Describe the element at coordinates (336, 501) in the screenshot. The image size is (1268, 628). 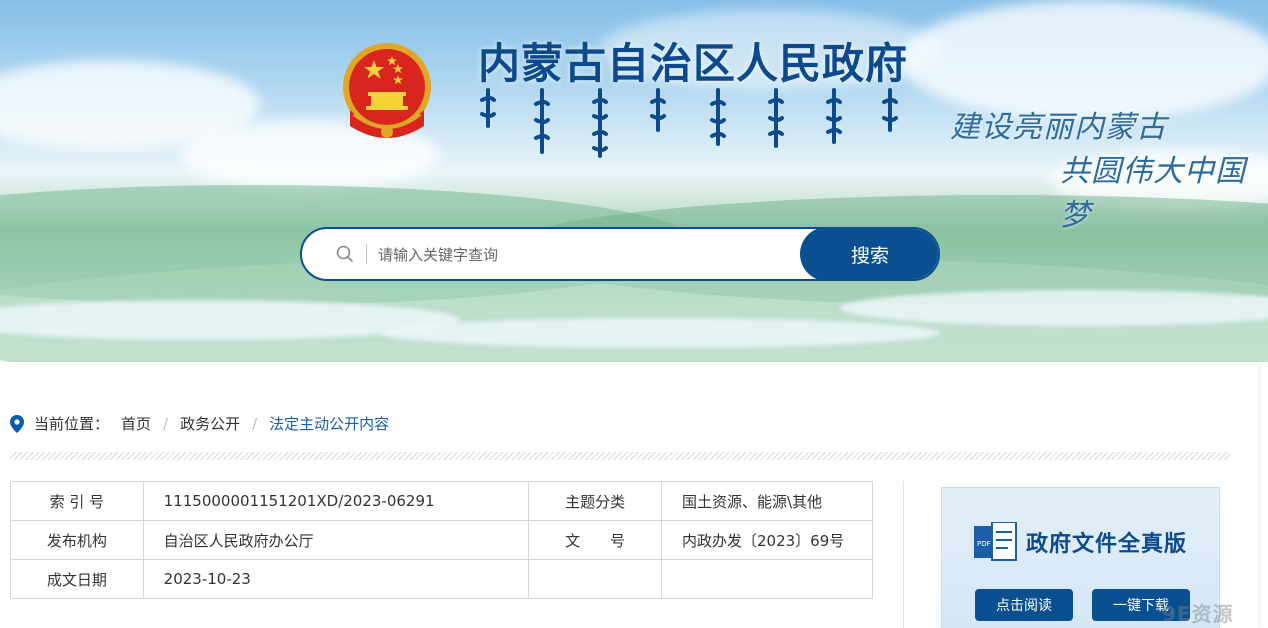
I see `meta-value: 1115000001151201XD/2023-06291` at that location.